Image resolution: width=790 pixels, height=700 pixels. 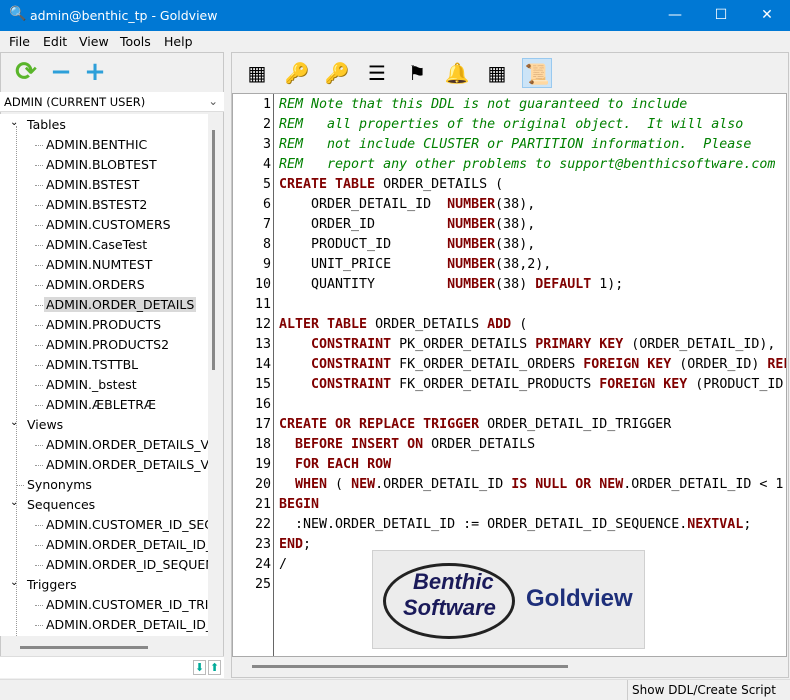 What do you see at coordinates (26, 72) in the screenshot?
I see `refresh-icon: ⟳` at bounding box center [26, 72].